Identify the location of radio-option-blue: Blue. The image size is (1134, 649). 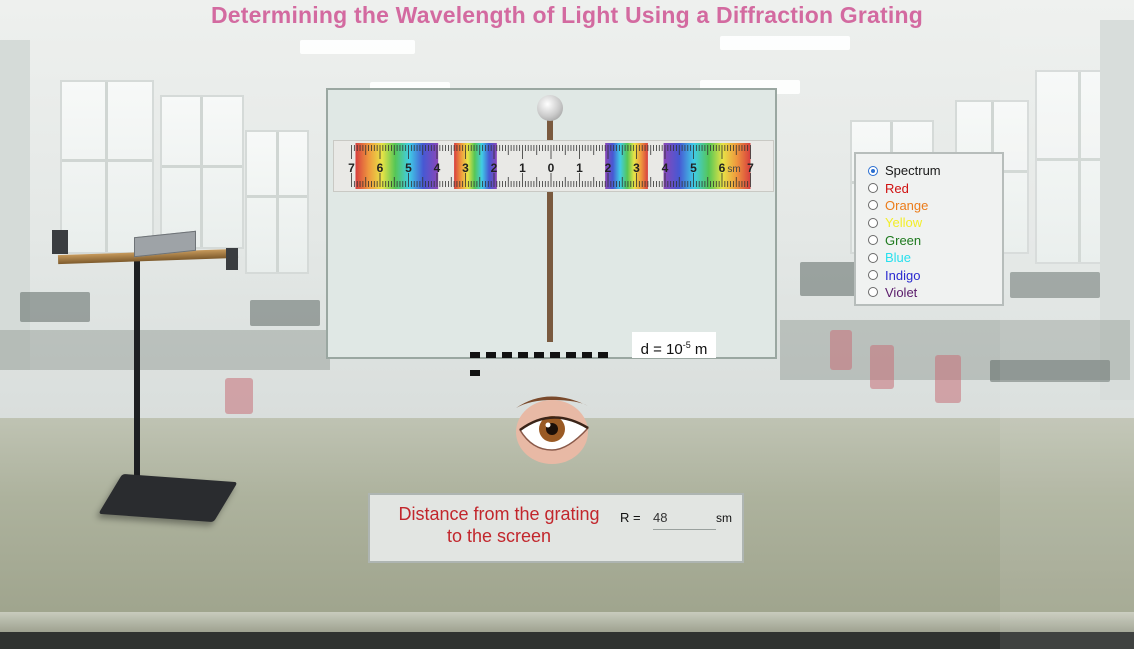
(935, 257).